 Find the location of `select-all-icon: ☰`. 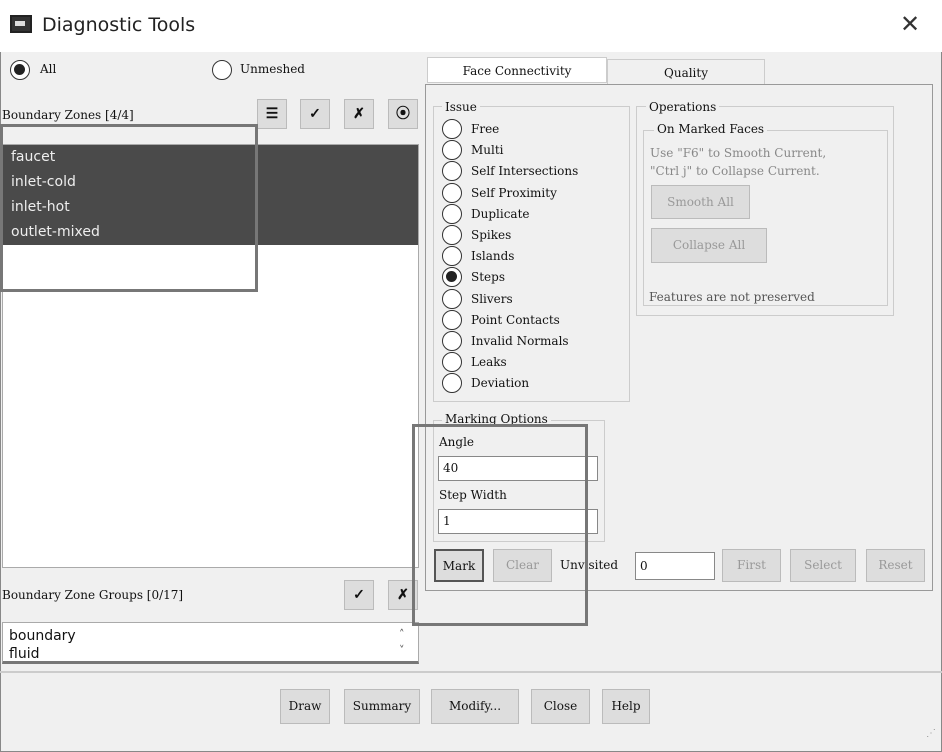

select-all-icon: ☰ is located at coordinates (272, 114).